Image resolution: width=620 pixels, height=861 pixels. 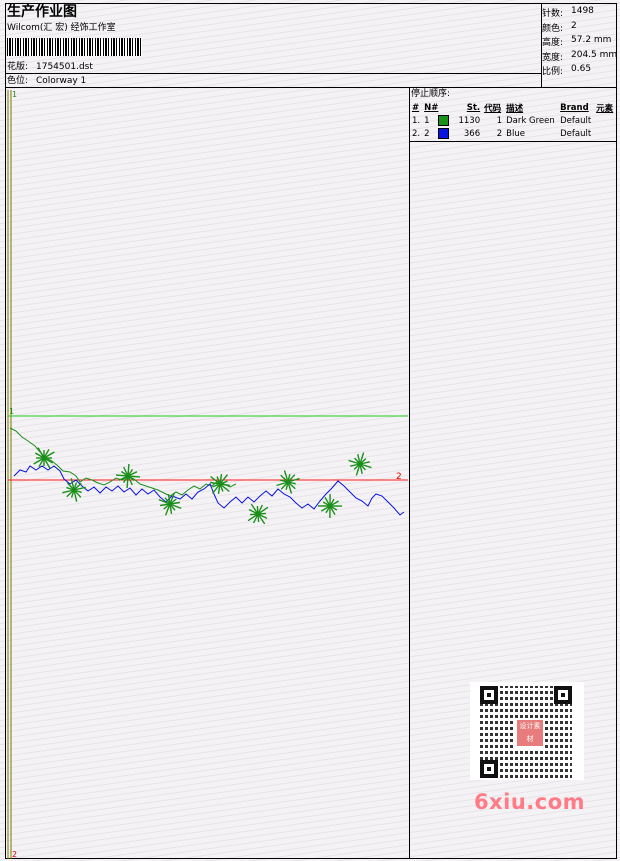 I want to click on marker-mid: 1, so click(x=11, y=411).